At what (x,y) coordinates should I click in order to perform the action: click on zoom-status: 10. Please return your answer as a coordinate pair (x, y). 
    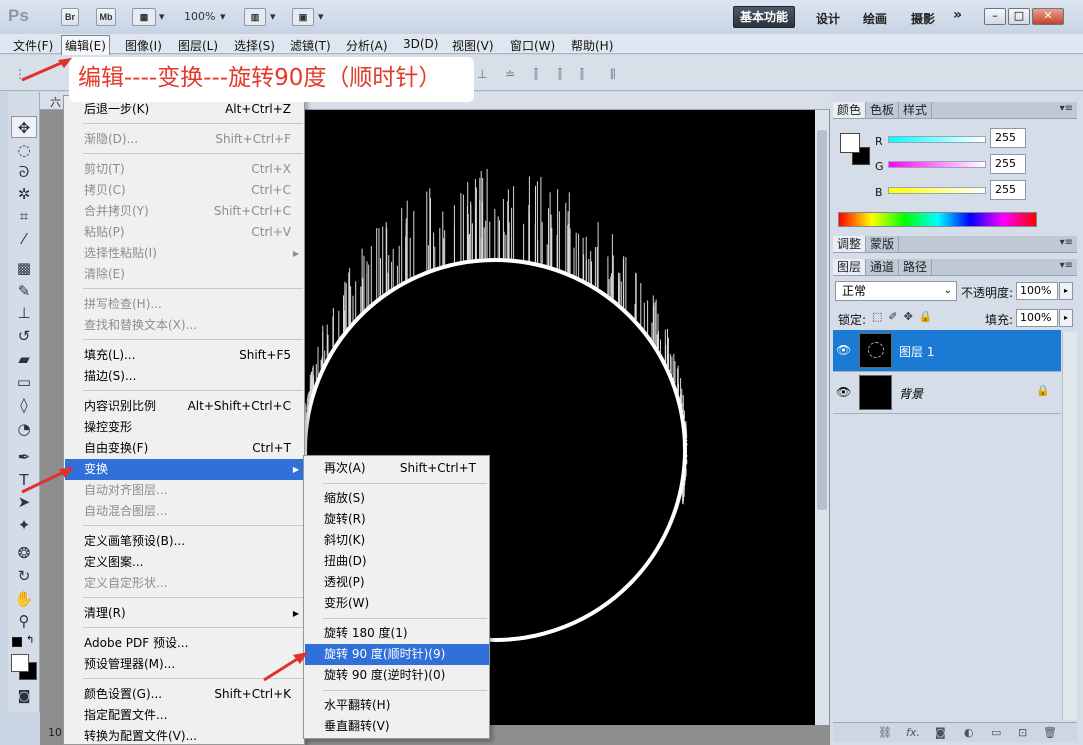
    Looking at the image, I should click on (55, 732).